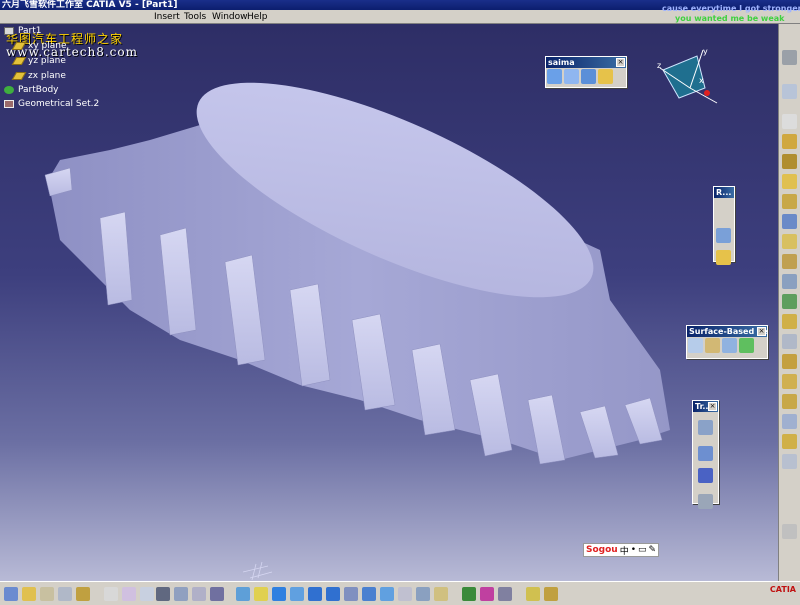 This screenshot has height=605, width=800. What do you see at coordinates (707, 93) in the screenshot?
I see `compass-handle` at bounding box center [707, 93].